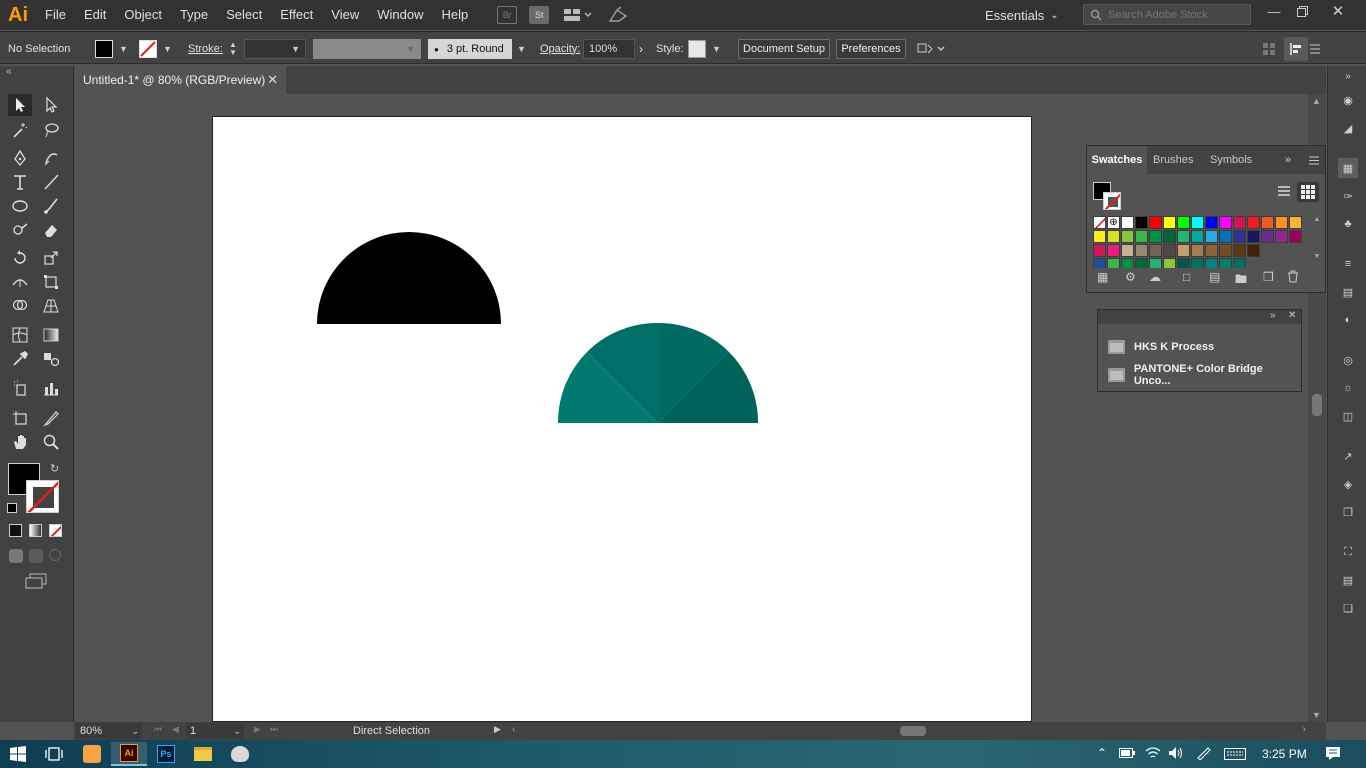 This screenshot has width=1366, height=768. What do you see at coordinates (95, 15) in the screenshot?
I see `menu-edit: Edit` at bounding box center [95, 15].